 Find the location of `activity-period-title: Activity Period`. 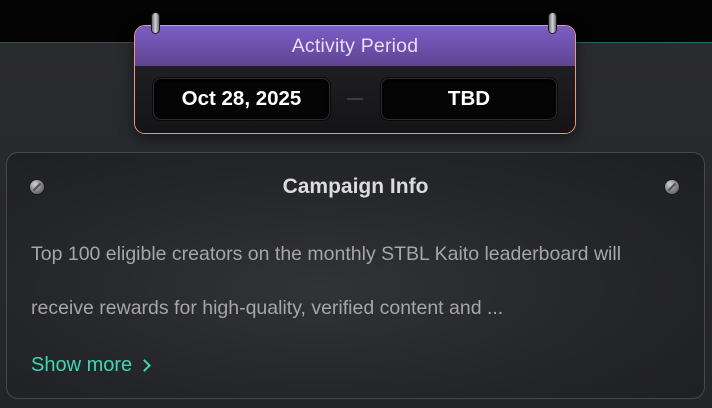

activity-period-title: Activity Period is located at coordinates (355, 45).